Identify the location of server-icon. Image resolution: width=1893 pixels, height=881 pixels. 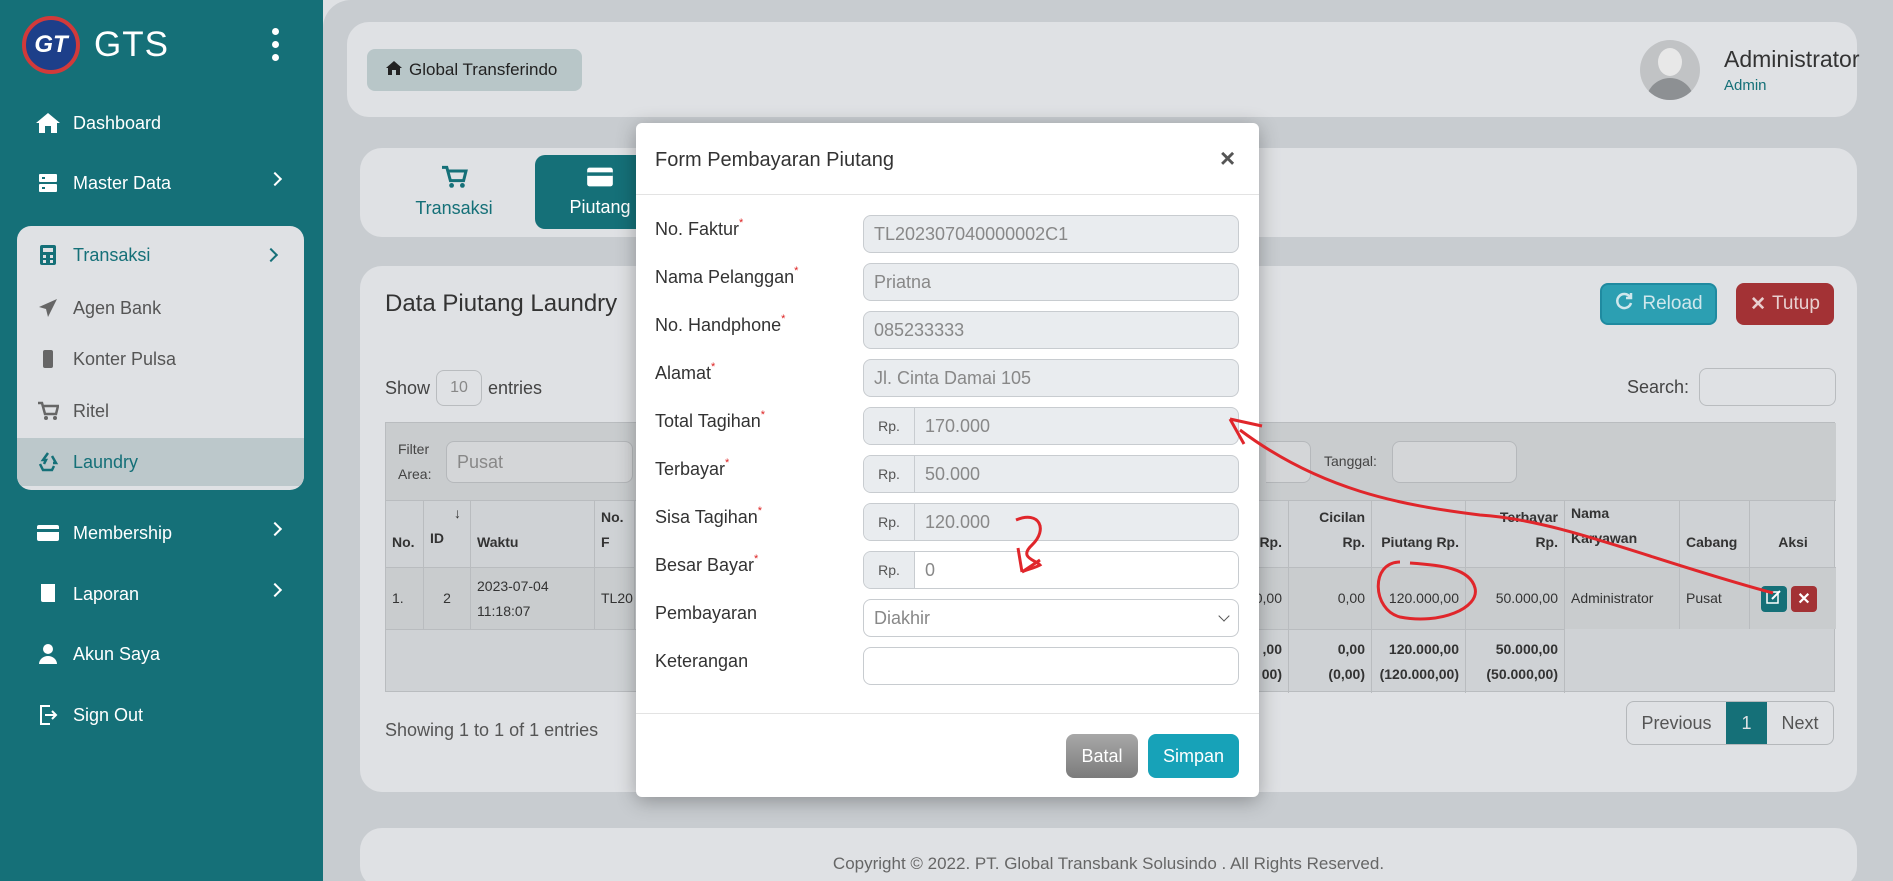
(48, 183).